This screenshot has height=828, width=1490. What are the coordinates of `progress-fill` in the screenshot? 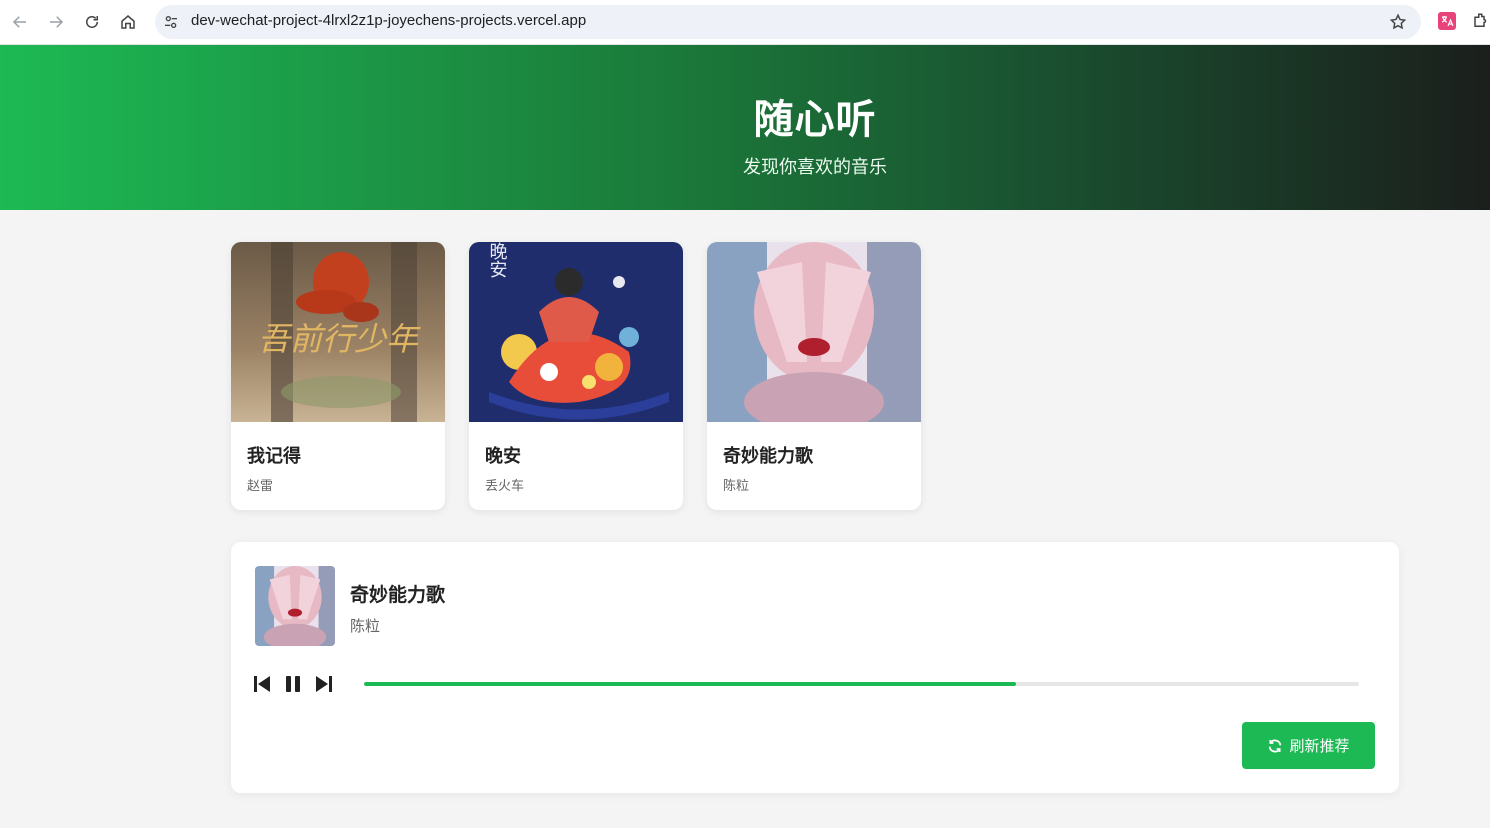 It's located at (690, 684).